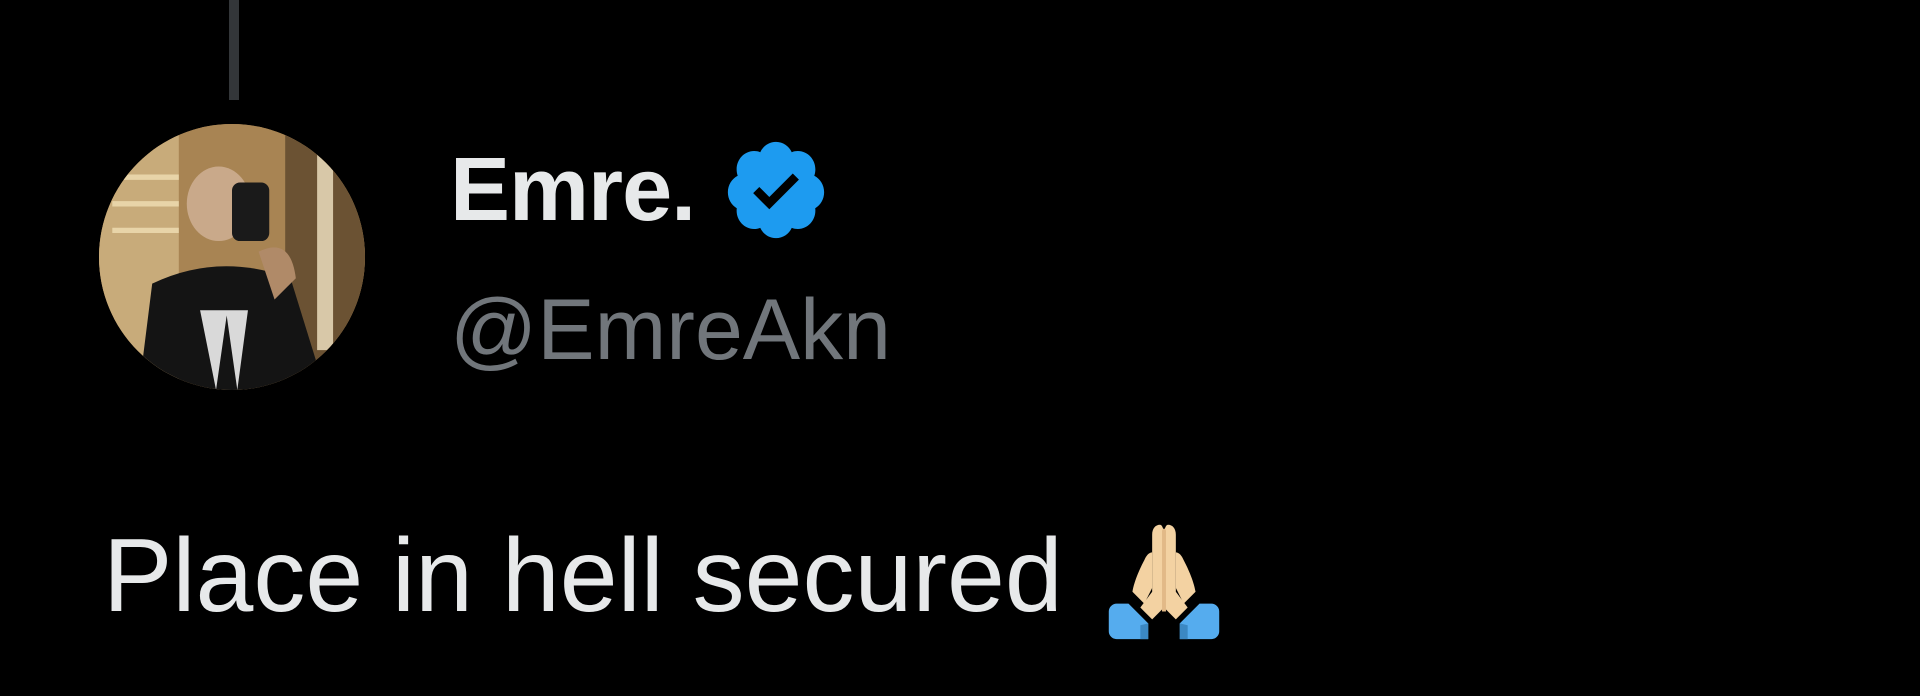  Describe the element at coordinates (234, 50) in the screenshot. I see `thread-connector-line` at that location.